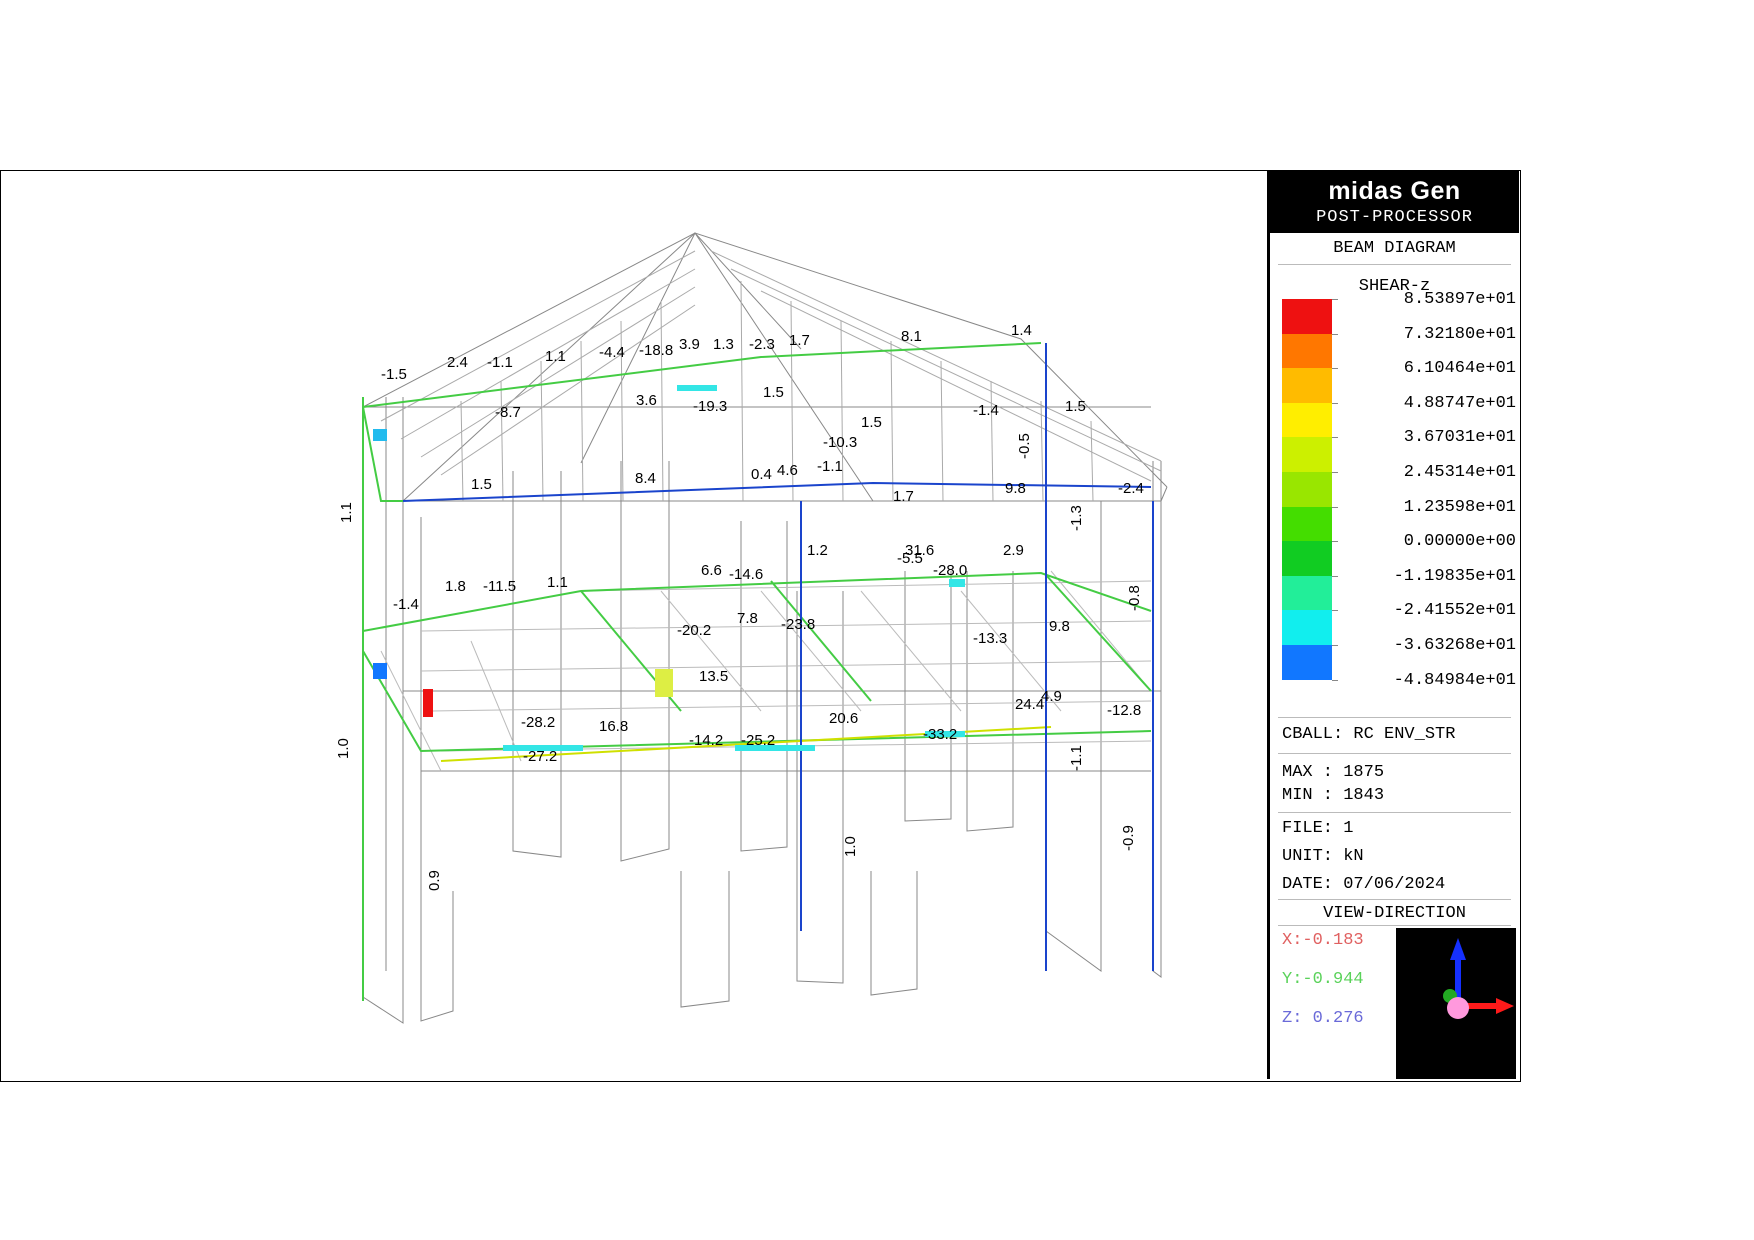  I want to click on model-value-label: -0.5, so click(1024, 446).